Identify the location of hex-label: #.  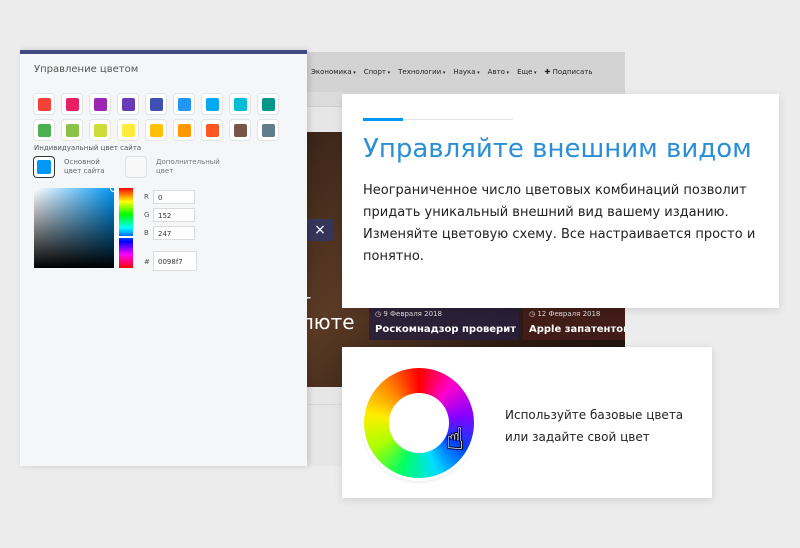
(147, 262).